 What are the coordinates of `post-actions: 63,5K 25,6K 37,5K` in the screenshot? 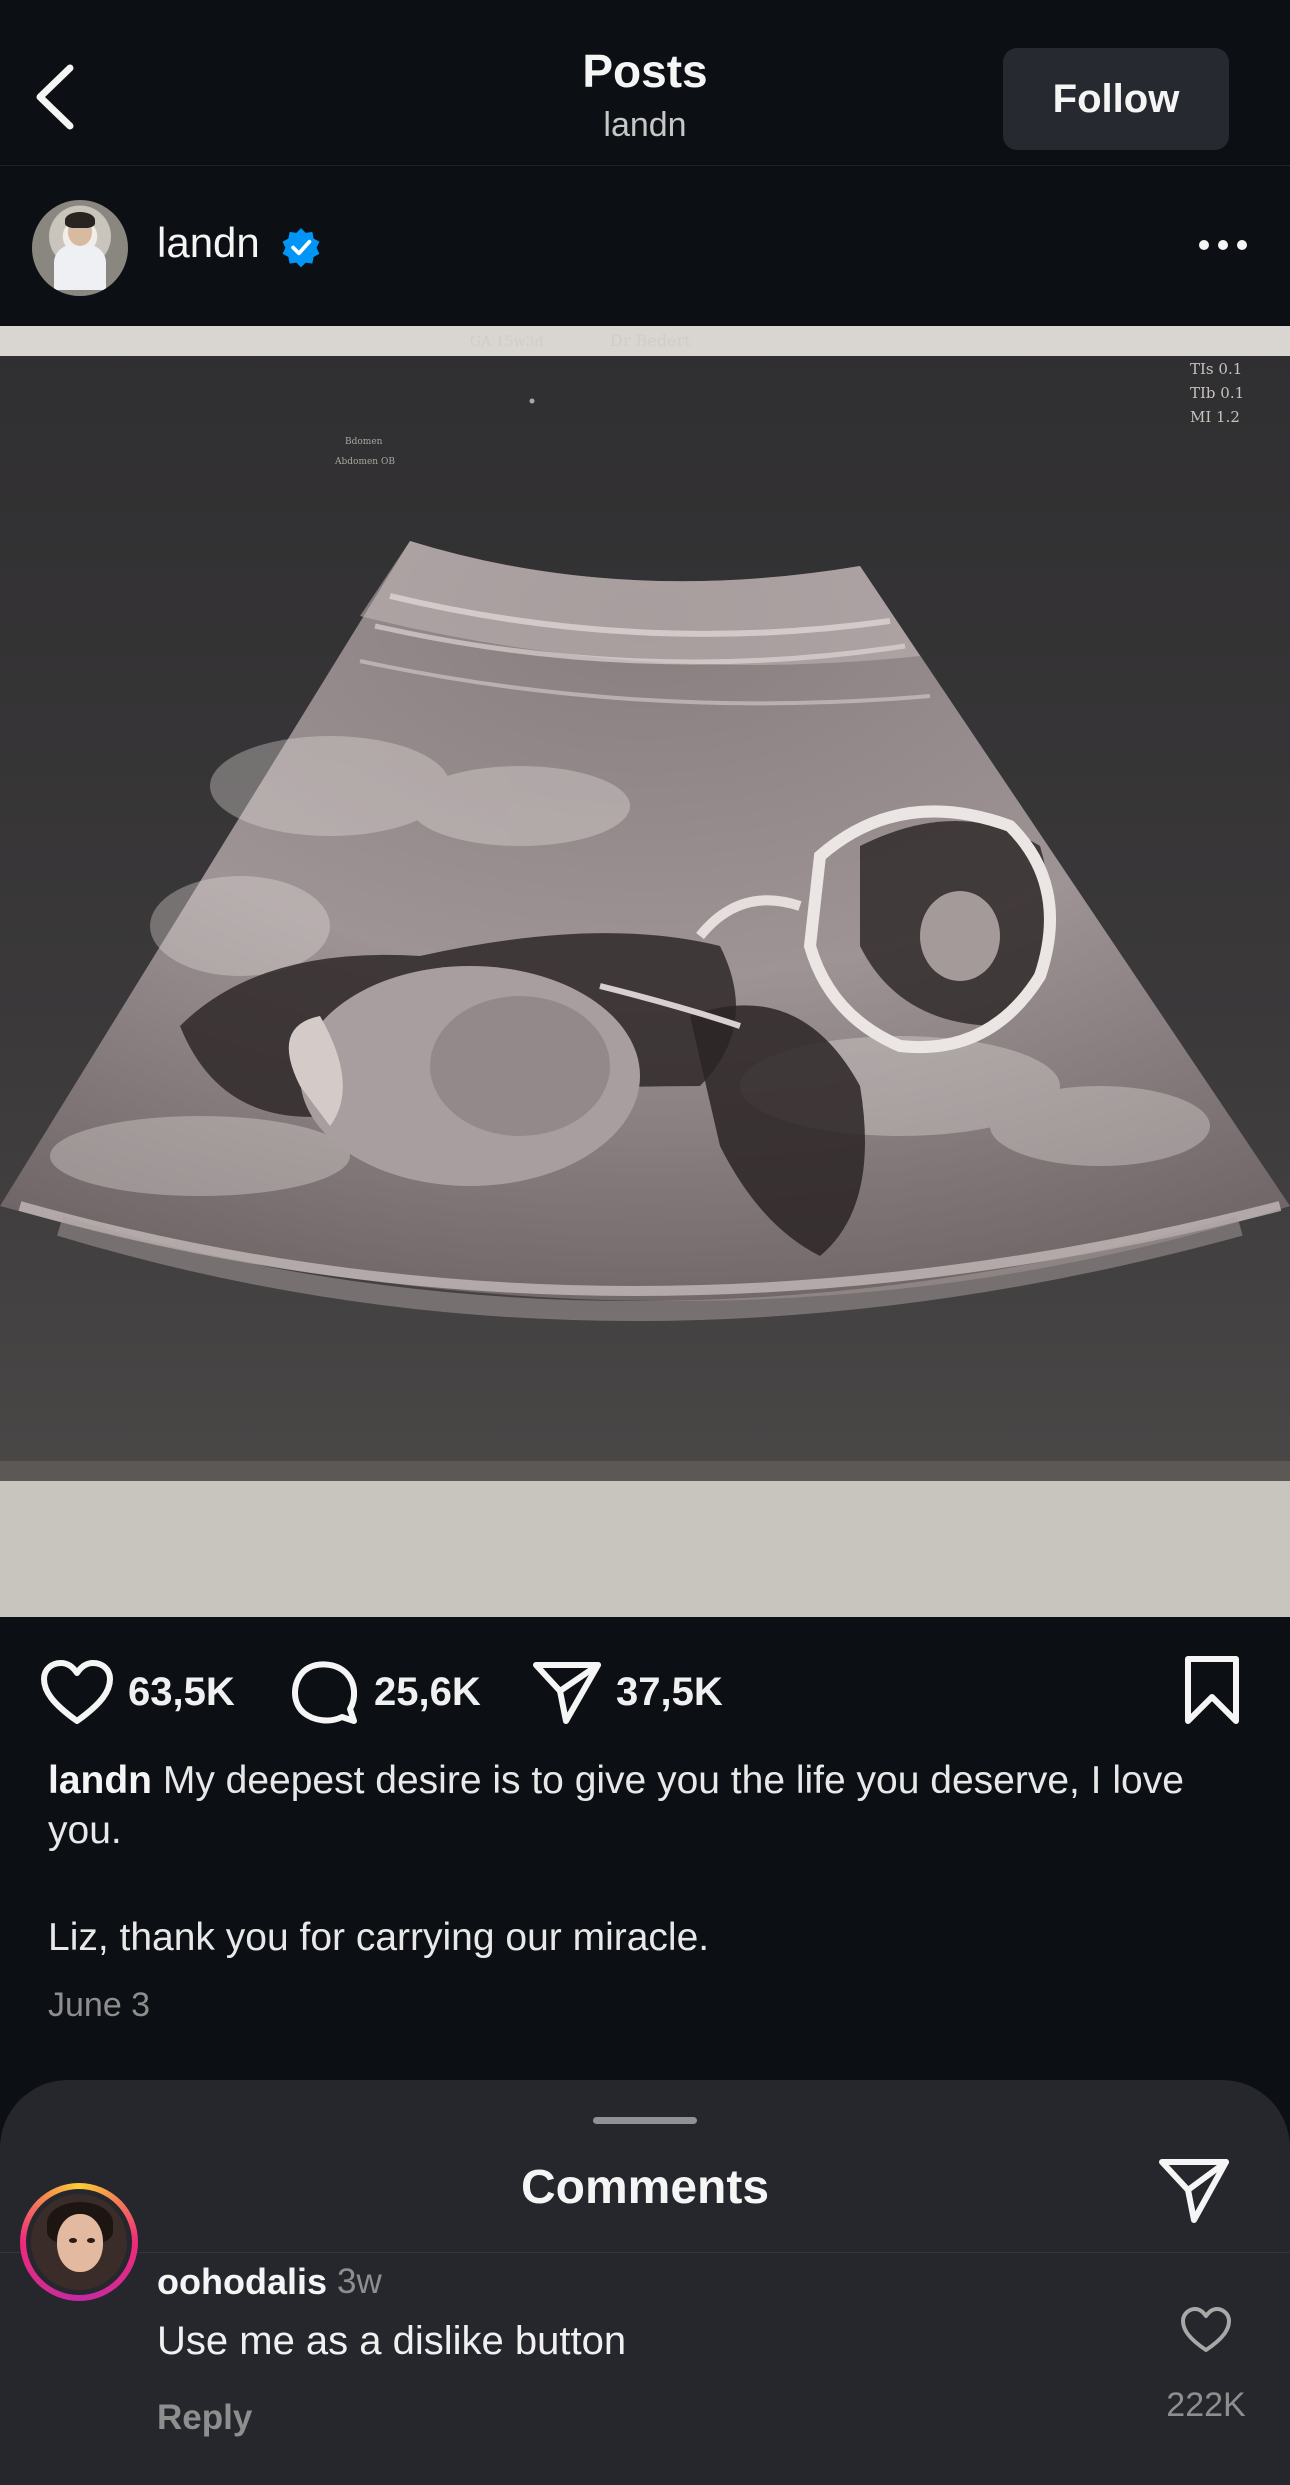 It's located at (645, 1688).